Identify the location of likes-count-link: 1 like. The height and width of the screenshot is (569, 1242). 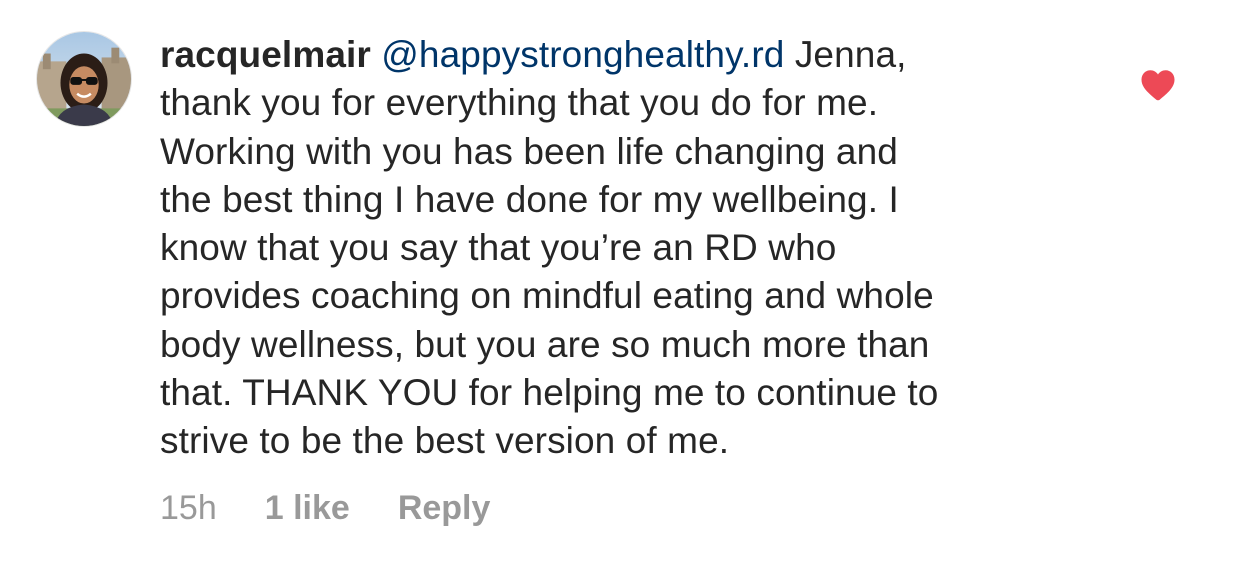
(307, 508).